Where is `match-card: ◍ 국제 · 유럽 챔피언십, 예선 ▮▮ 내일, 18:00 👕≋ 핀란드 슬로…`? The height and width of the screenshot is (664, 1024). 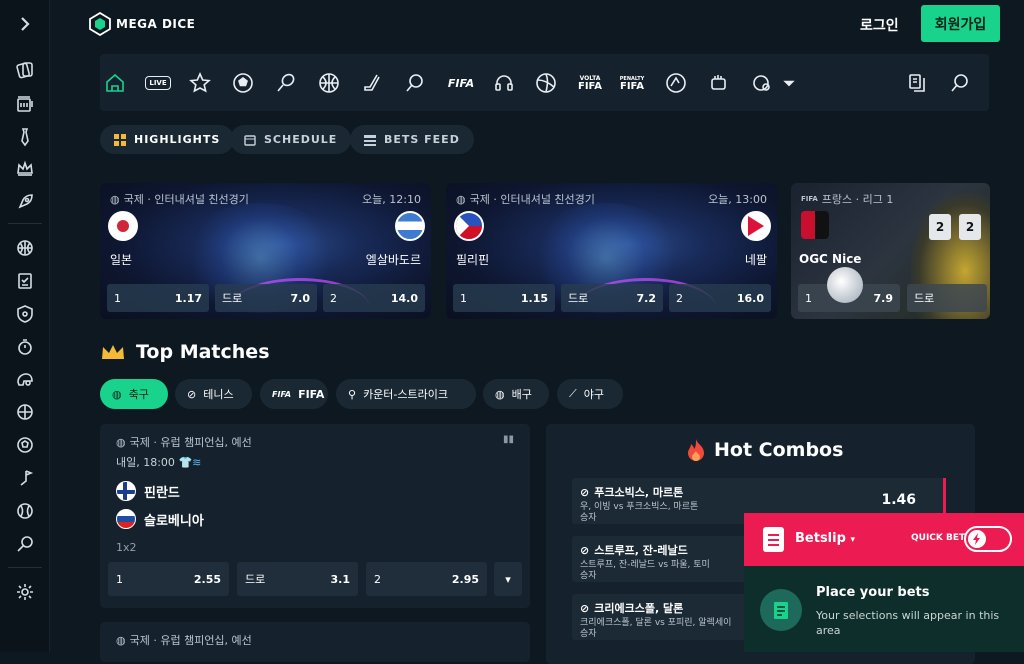 match-card: ◍ 국제 · 유럽 챔피언십, 예선 ▮▮ 내일, 18:00 👕≋ 핀란드 슬로… is located at coordinates (315, 516).